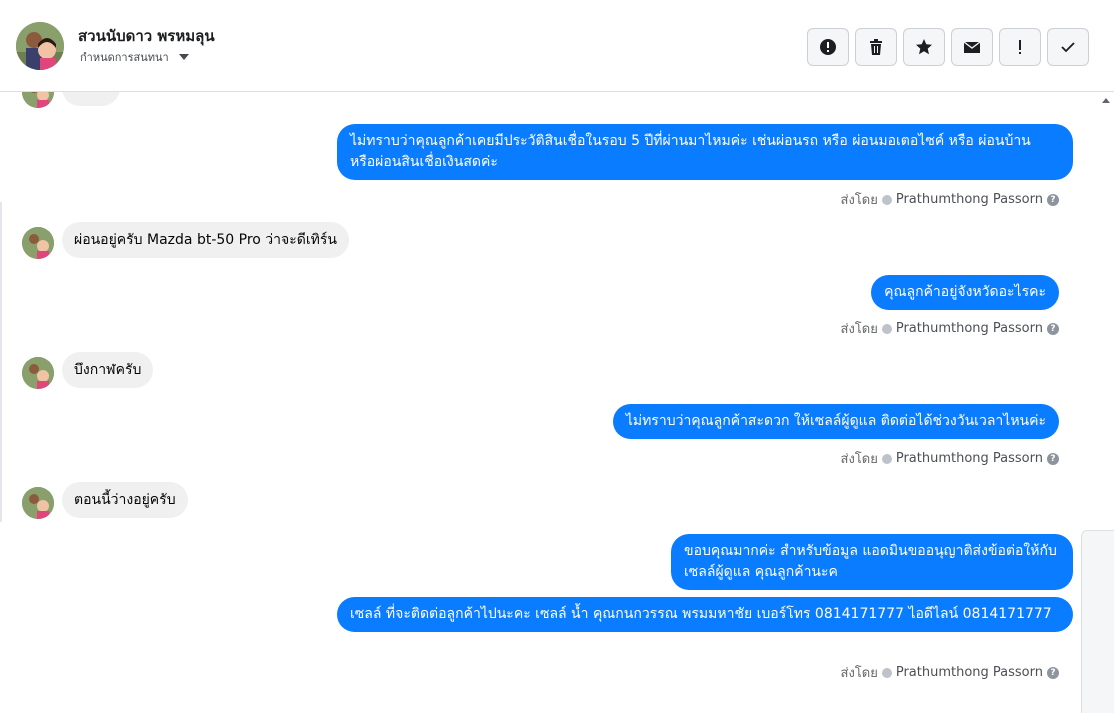 The image size is (1114, 713). I want to click on incoming-message: ตอนนี้ว่างอยู่ครับ, so click(125, 500).